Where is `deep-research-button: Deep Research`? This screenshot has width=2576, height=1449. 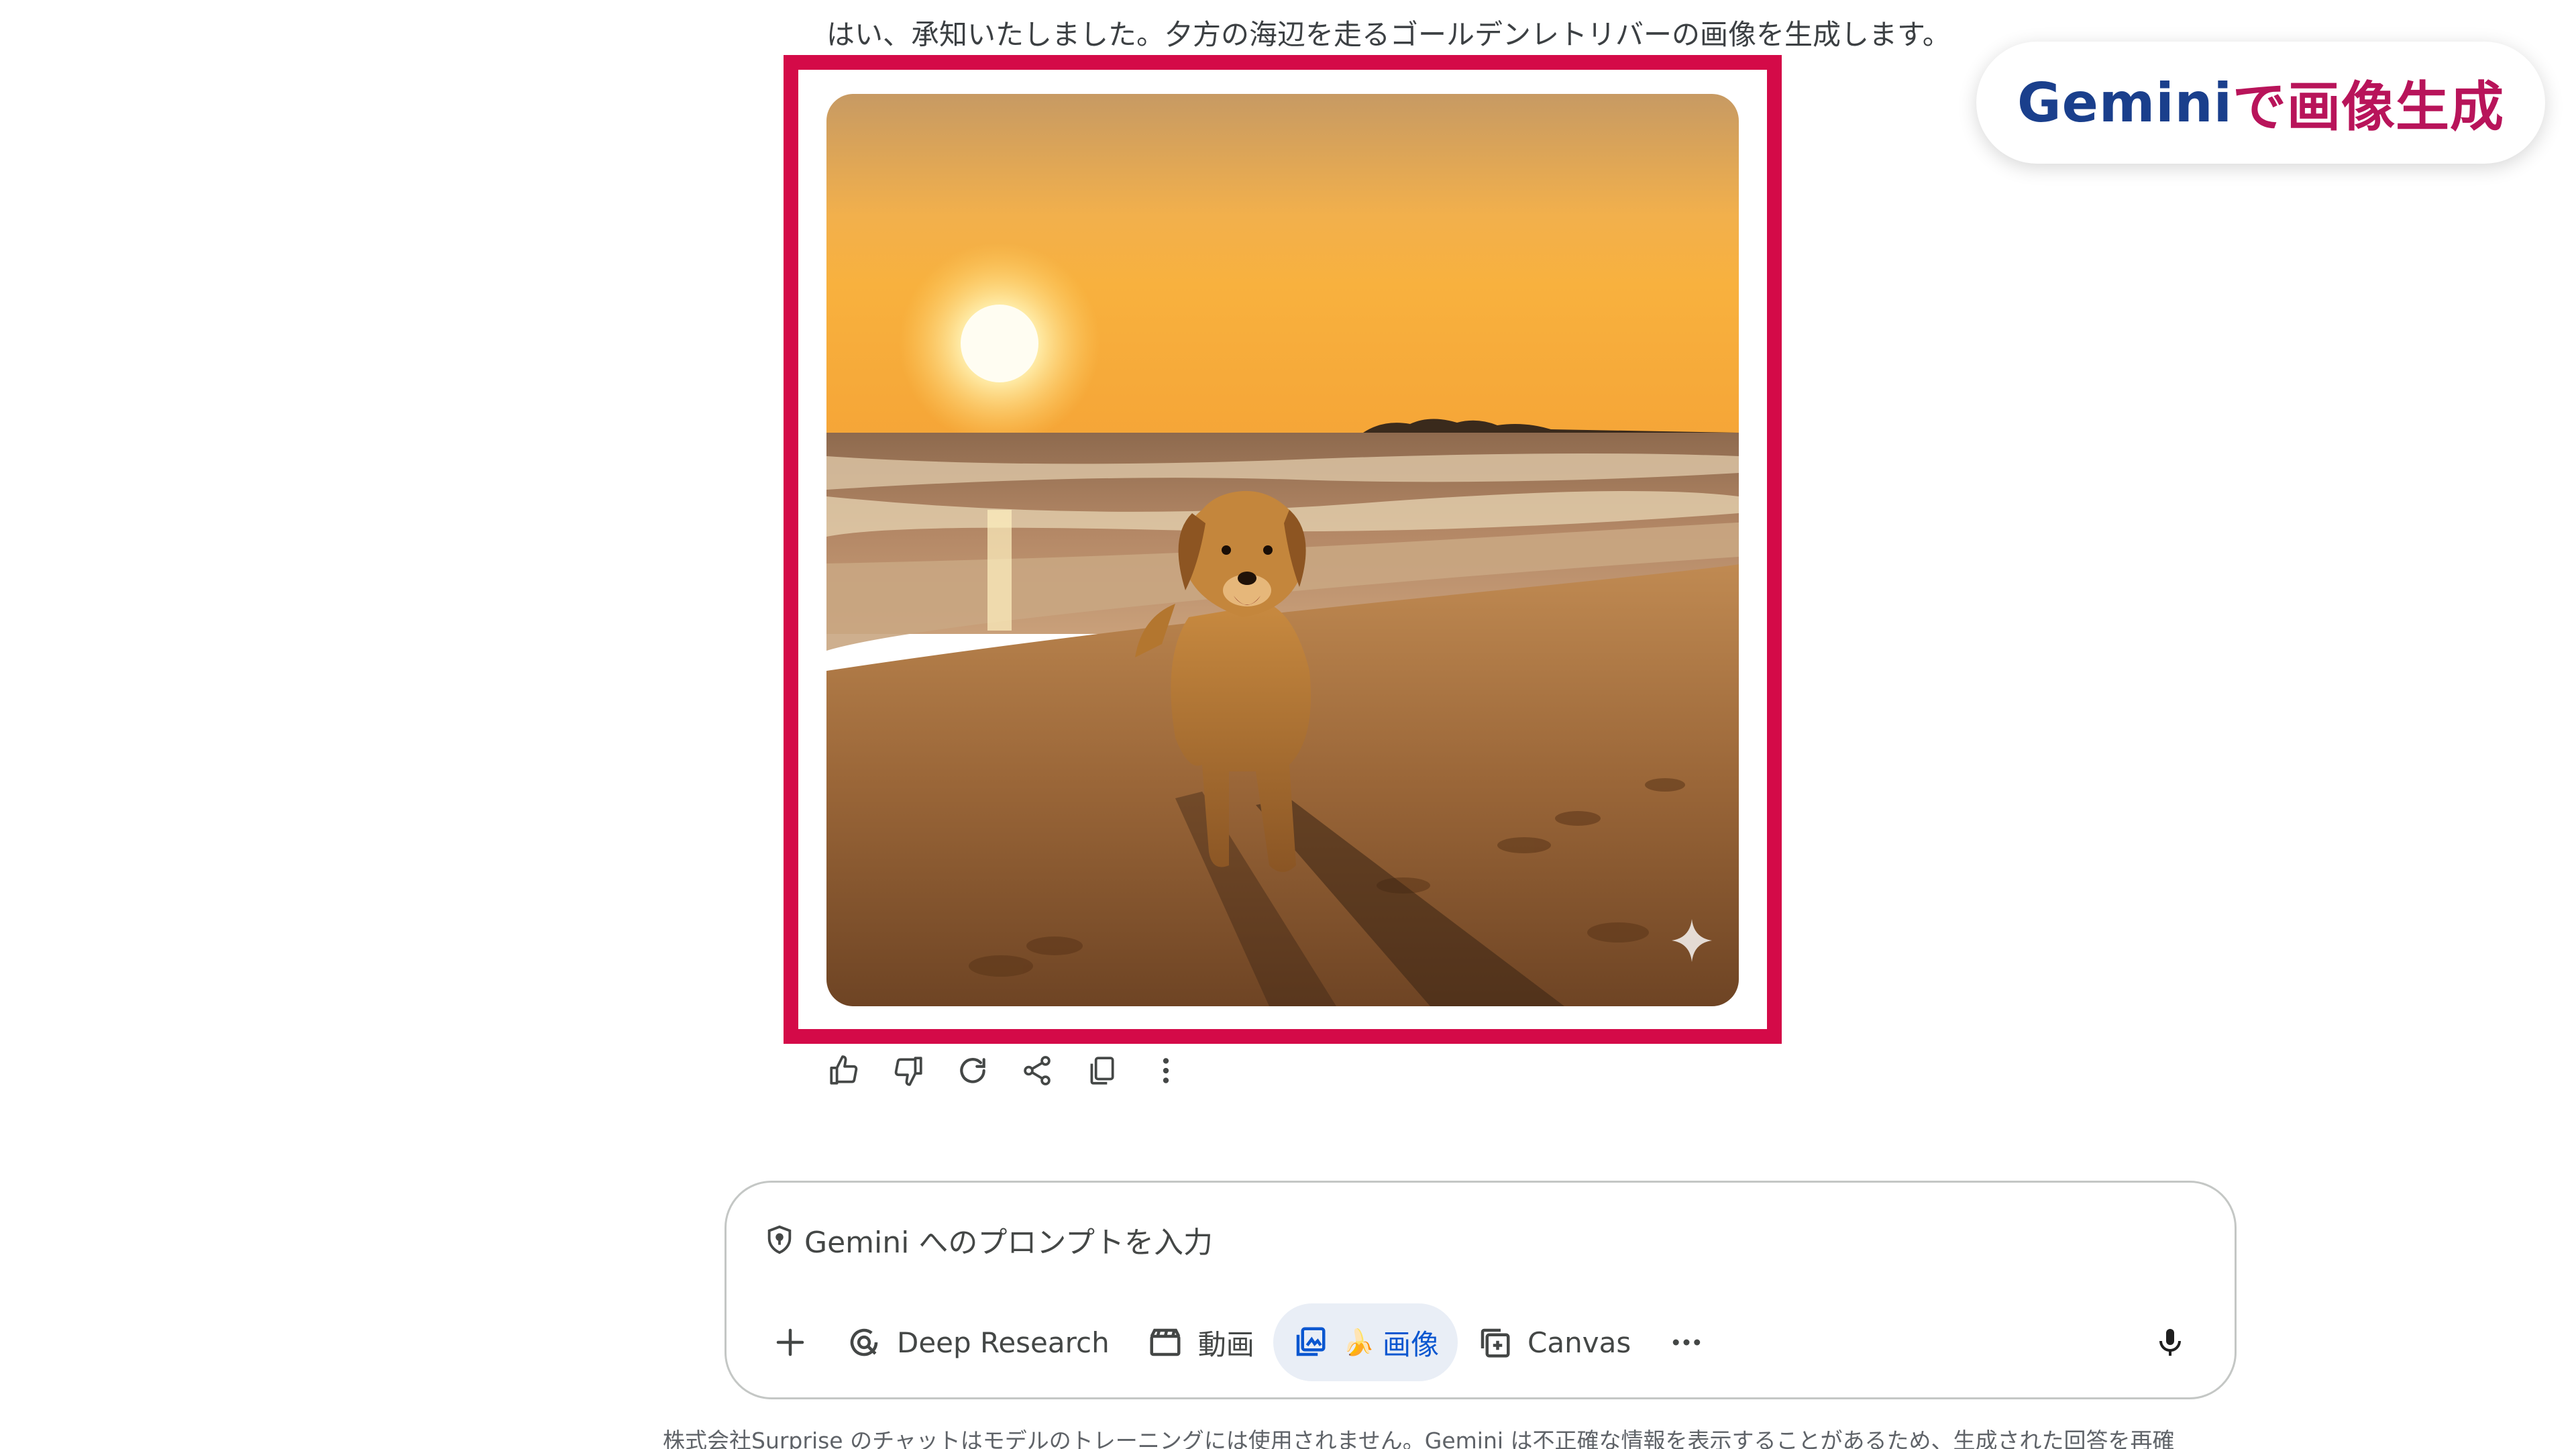 deep-research-button: Deep Research is located at coordinates (977, 1342).